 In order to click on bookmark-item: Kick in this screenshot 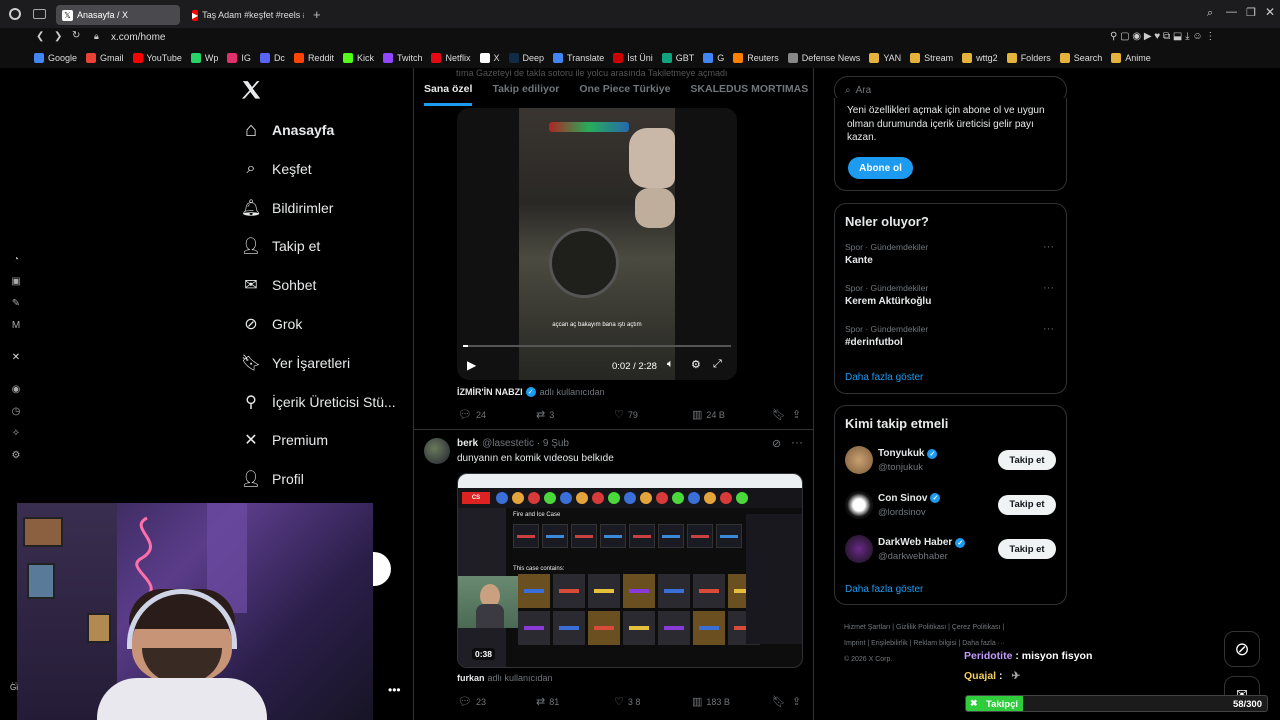, I will do `click(358, 58)`.